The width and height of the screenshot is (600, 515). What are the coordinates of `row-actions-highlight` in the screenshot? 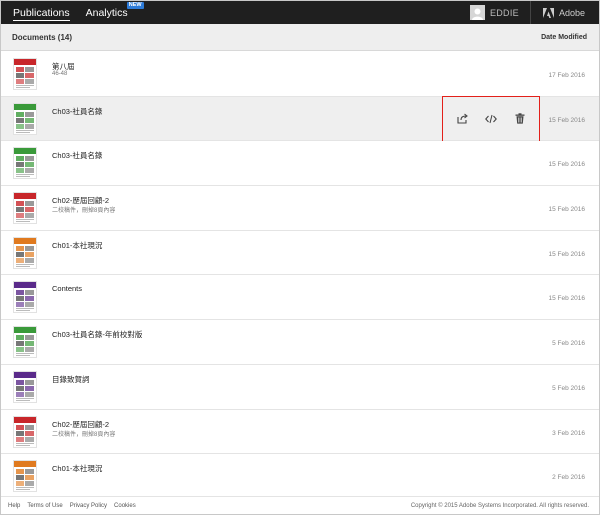 It's located at (491, 118).